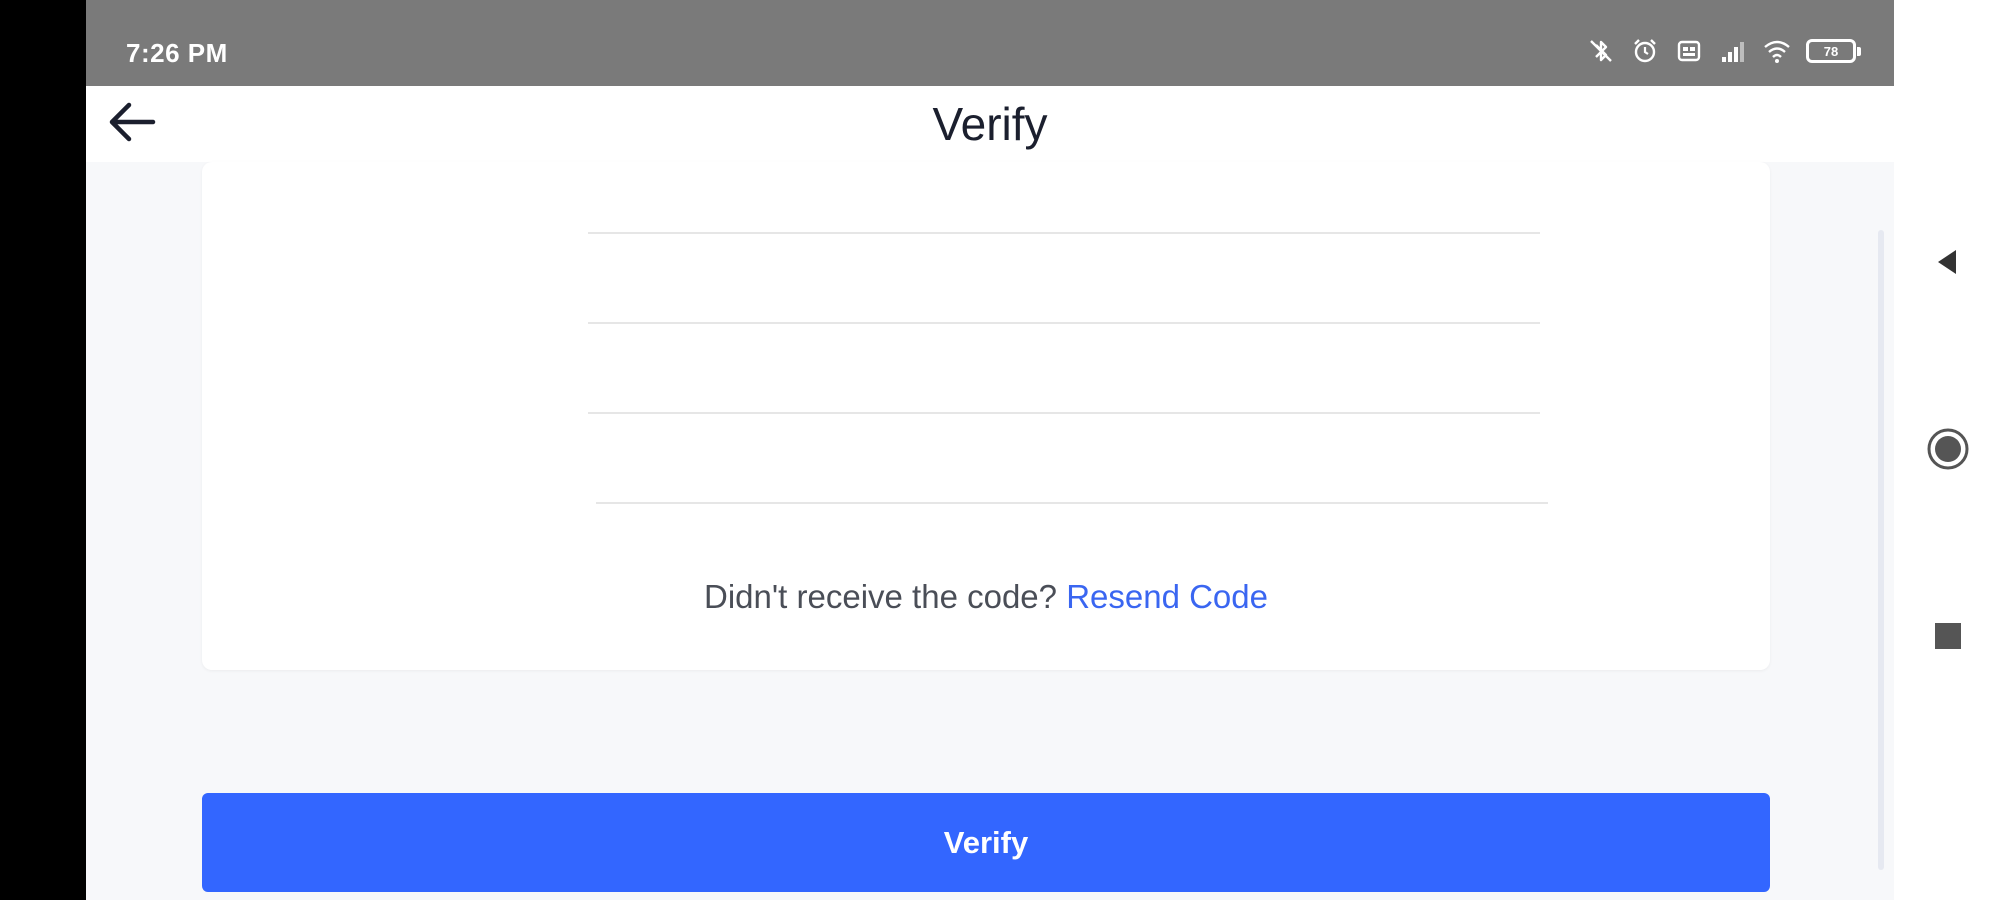  I want to click on system-nav-bar, so click(1948, 450).